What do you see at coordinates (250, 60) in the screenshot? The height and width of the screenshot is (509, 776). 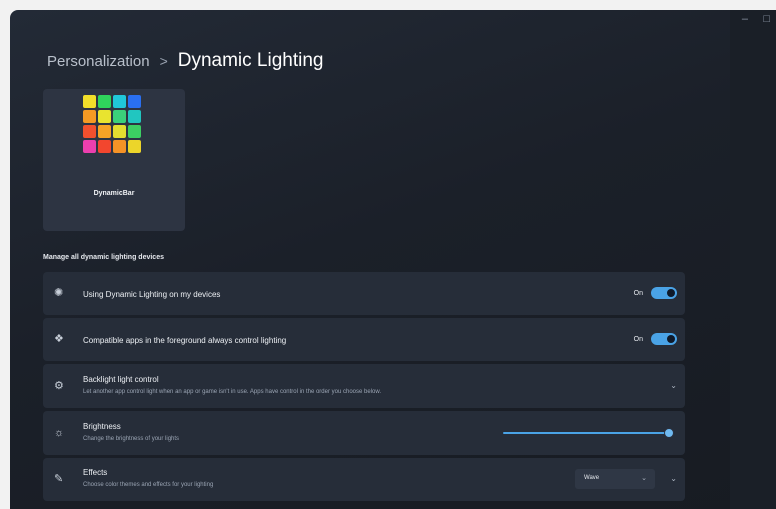 I see `page-title: Dynamic Lighting` at bounding box center [250, 60].